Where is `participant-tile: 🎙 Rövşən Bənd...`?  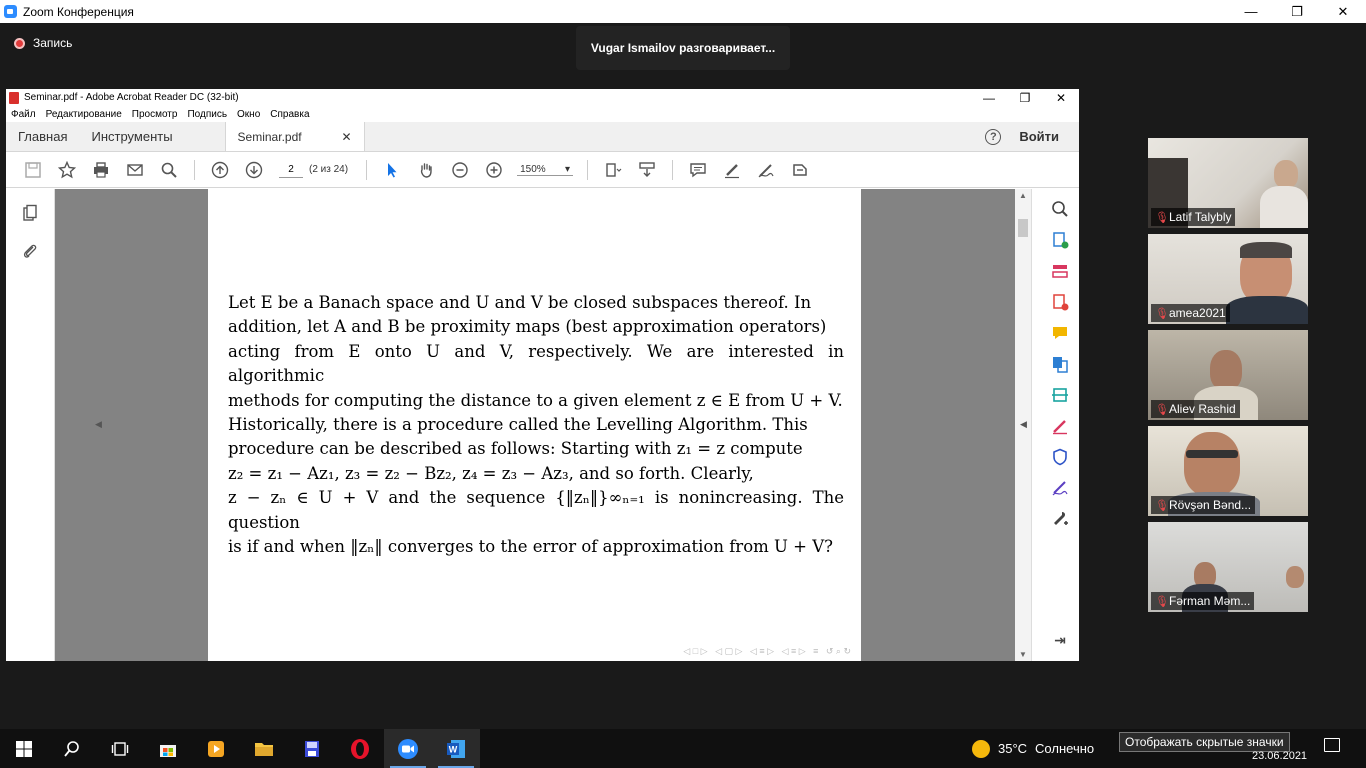
participant-tile: 🎙 Rövşən Bənd... is located at coordinates (1228, 471).